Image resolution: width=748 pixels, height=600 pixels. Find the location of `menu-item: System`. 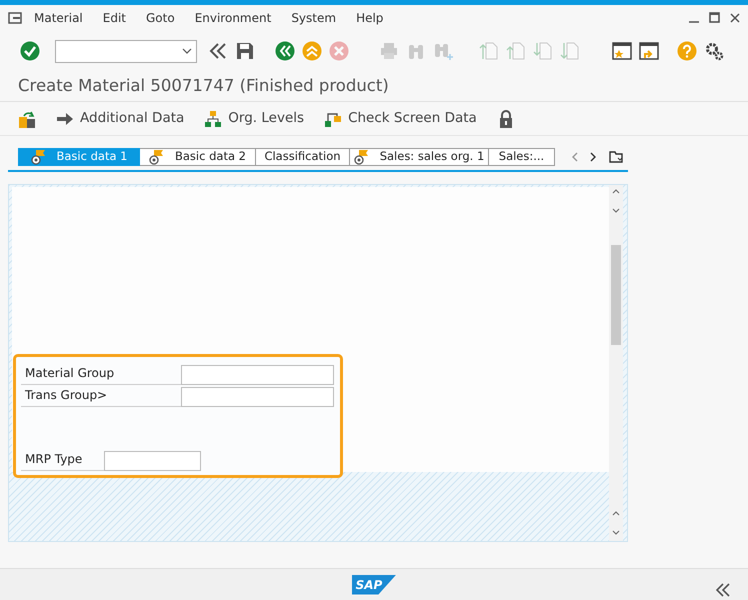

menu-item: System is located at coordinates (313, 17).